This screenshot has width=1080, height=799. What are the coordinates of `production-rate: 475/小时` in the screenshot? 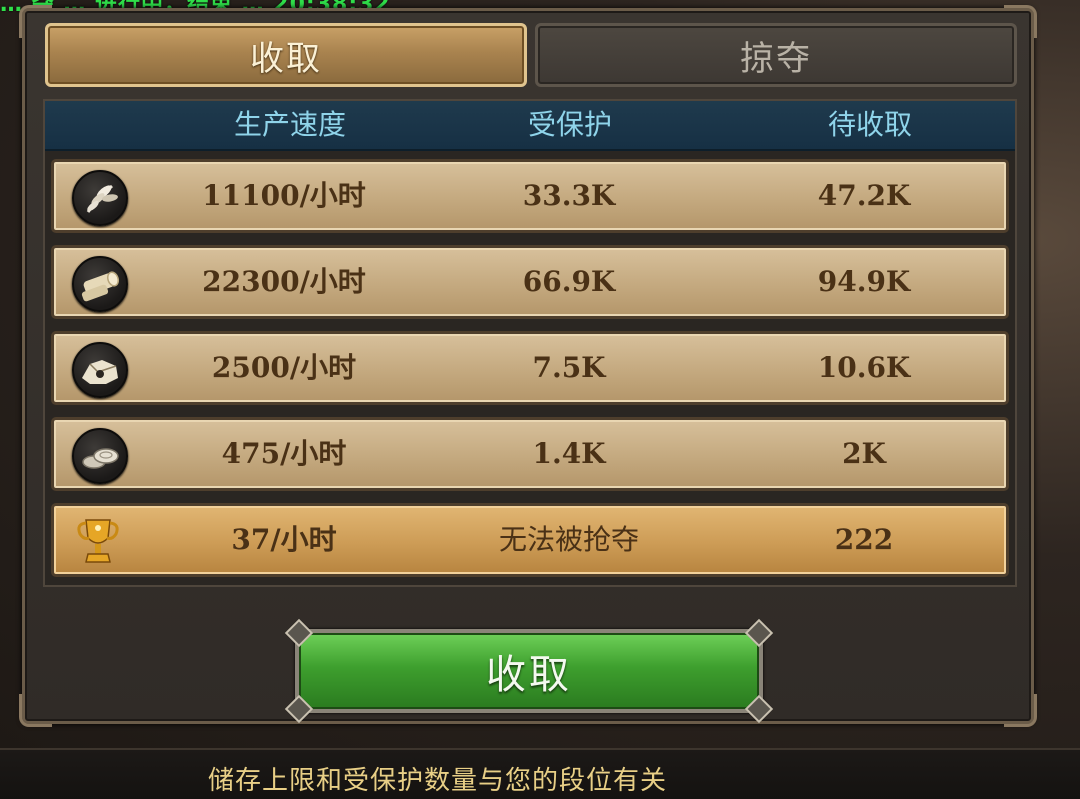 It's located at (284, 453).